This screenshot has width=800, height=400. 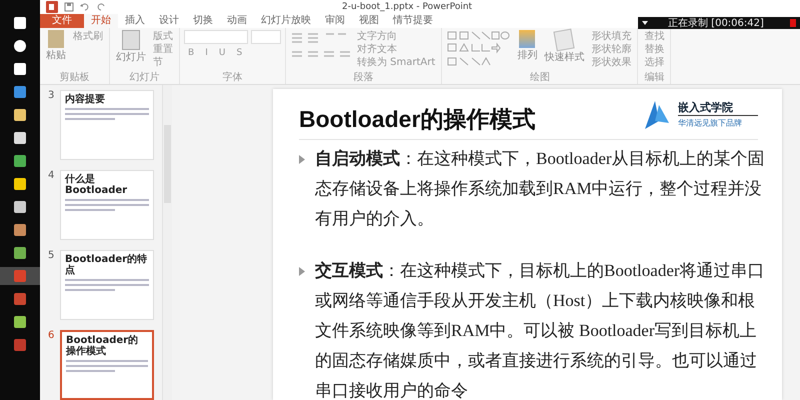 What do you see at coordinates (75, 78) in the screenshot?
I see `group-label: 剪贴板` at bounding box center [75, 78].